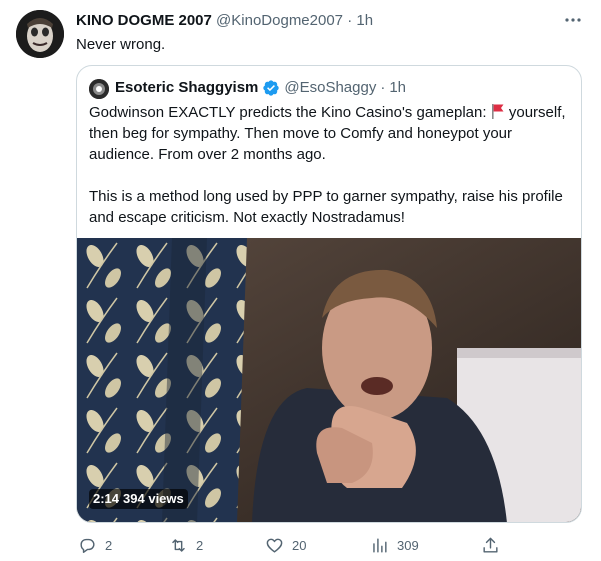 The image size is (601, 561). What do you see at coordinates (186, 88) in the screenshot?
I see `quoted-author-name: Esoteric Shaggyism` at bounding box center [186, 88].